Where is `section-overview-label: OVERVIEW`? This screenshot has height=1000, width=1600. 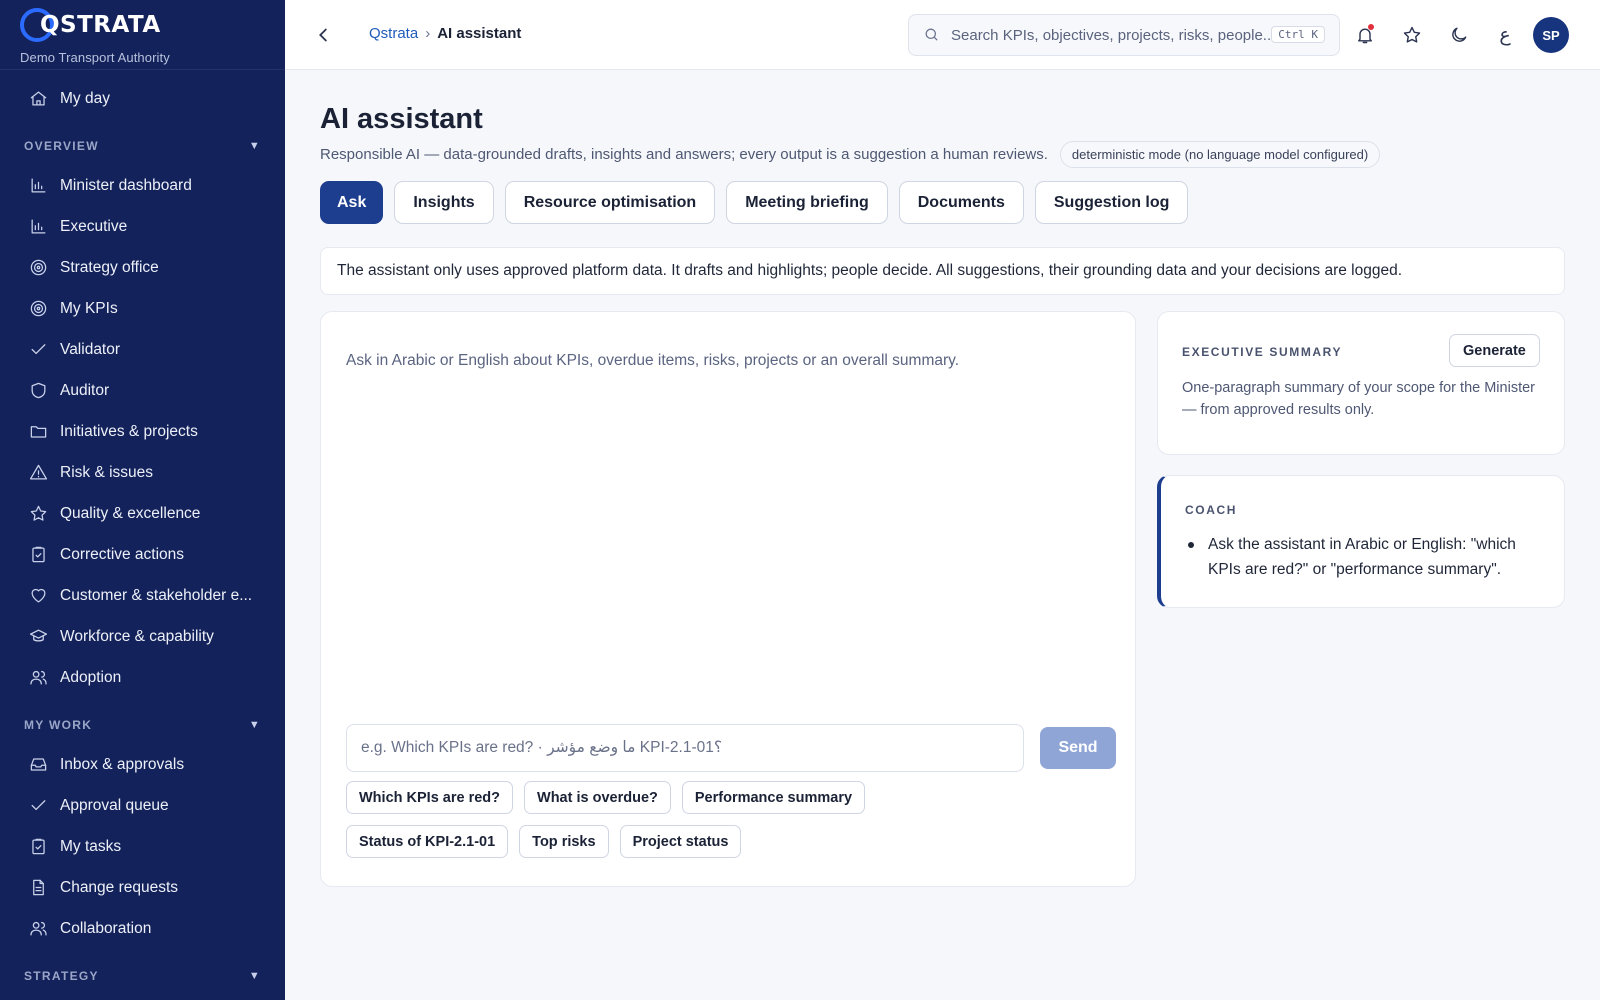
section-overview-label: OVERVIEW is located at coordinates (61, 146).